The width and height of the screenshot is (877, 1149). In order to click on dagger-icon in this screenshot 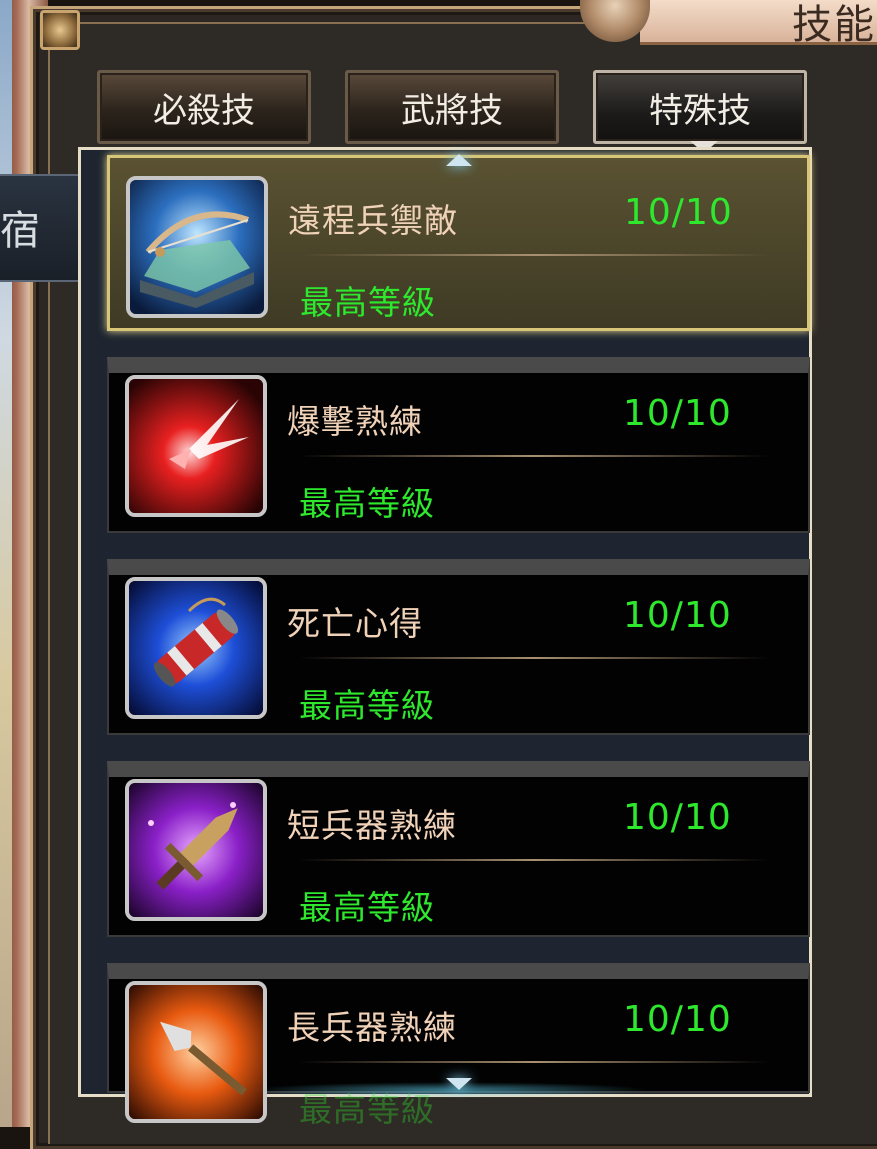, I will do `click(196, 850)`.